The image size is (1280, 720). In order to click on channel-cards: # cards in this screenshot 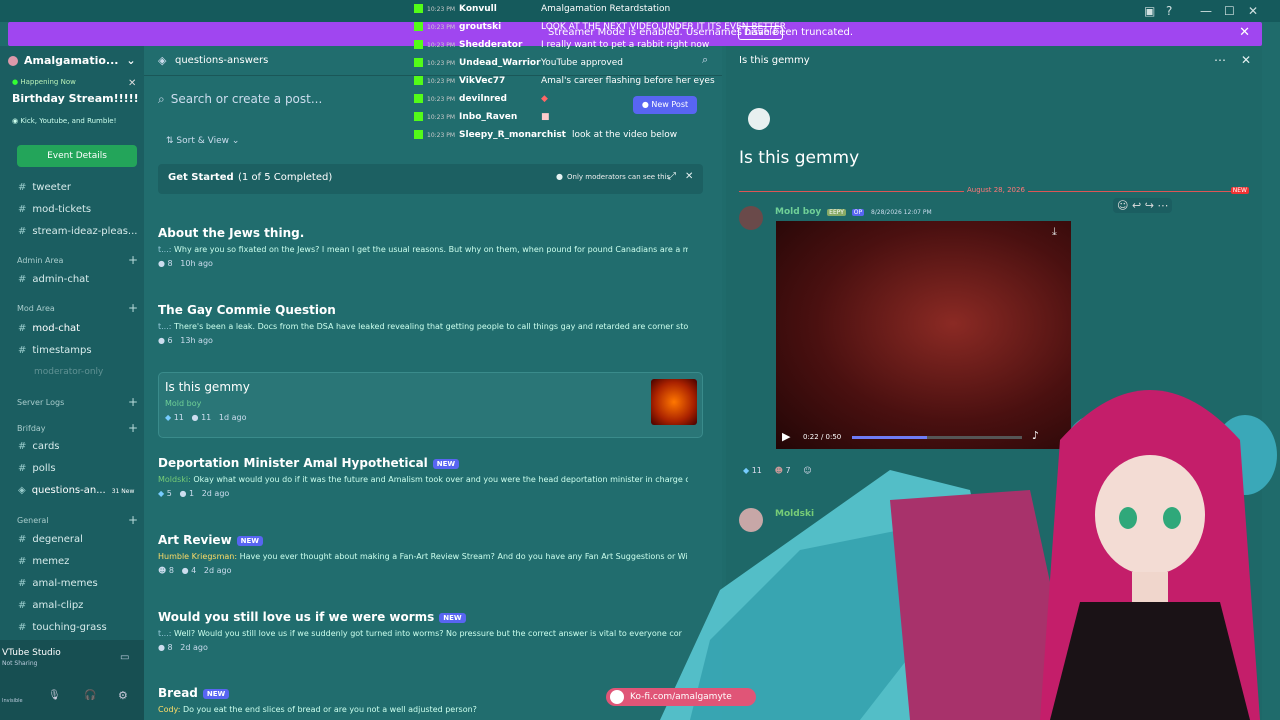, I will do `click(39, 446)`.